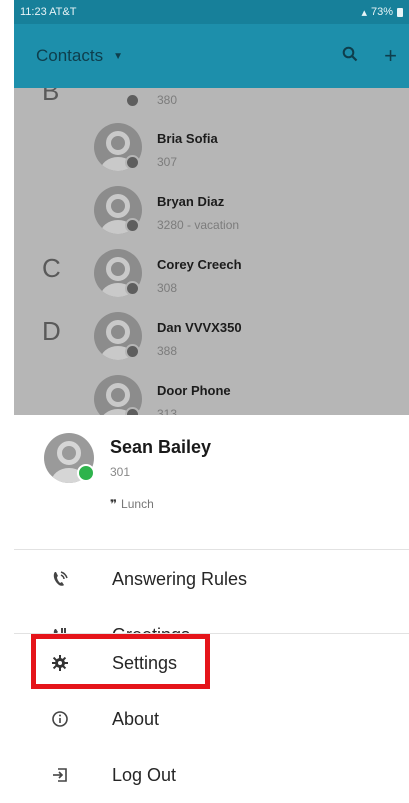 The height and width of the screenshot is (803, 409). I want to click on settings-highlight-box, so click(120, 661).